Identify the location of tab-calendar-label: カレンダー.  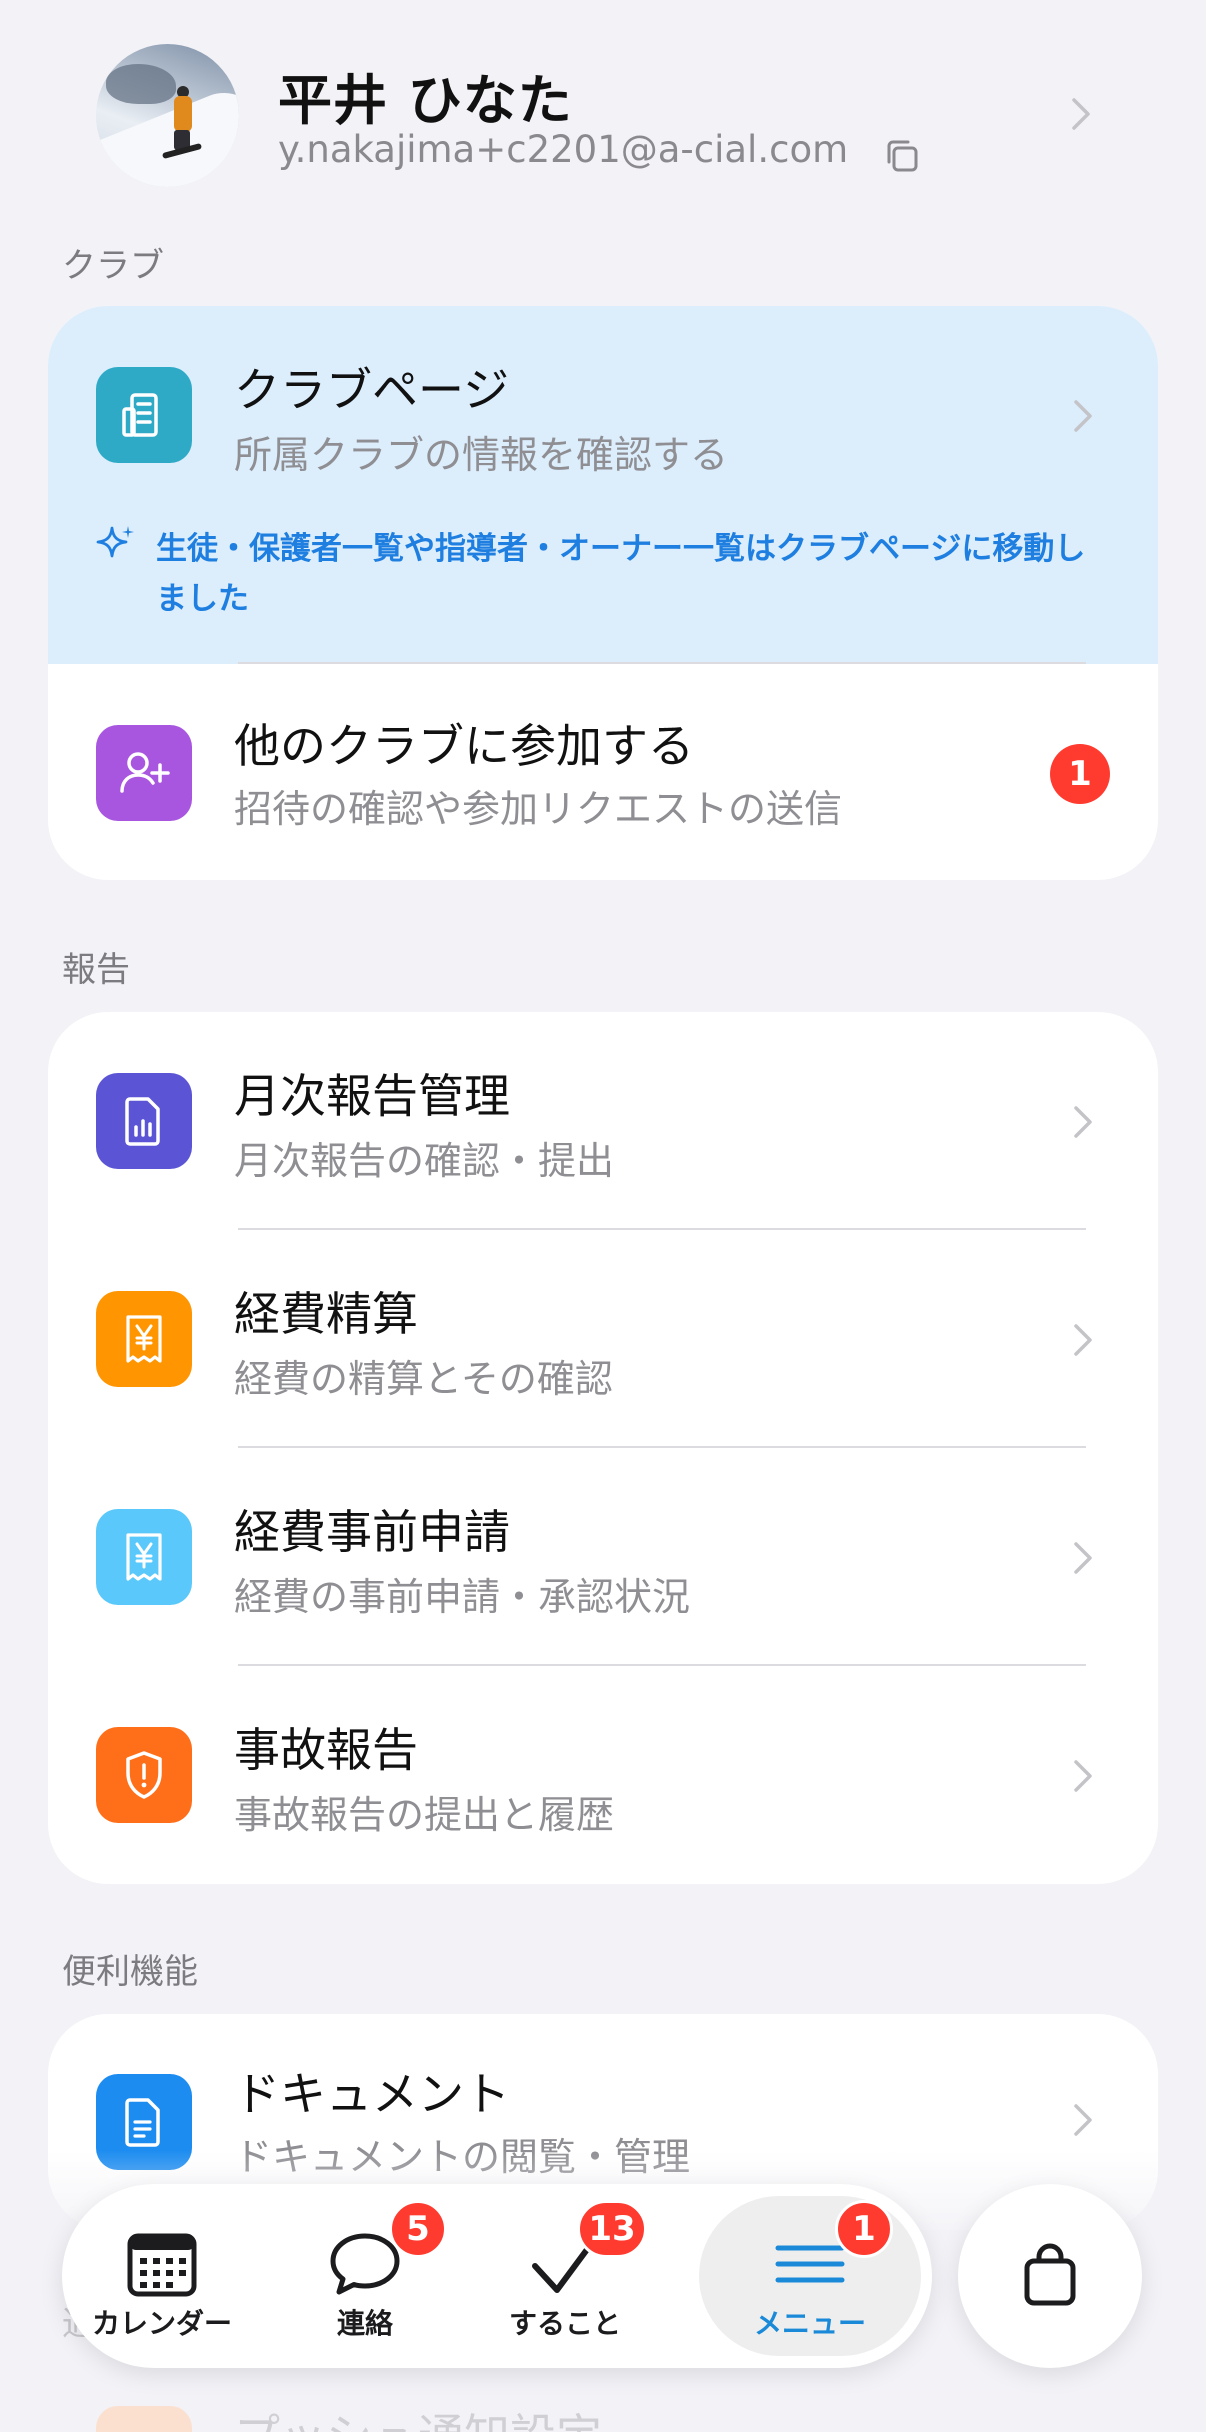
(161, 2323).